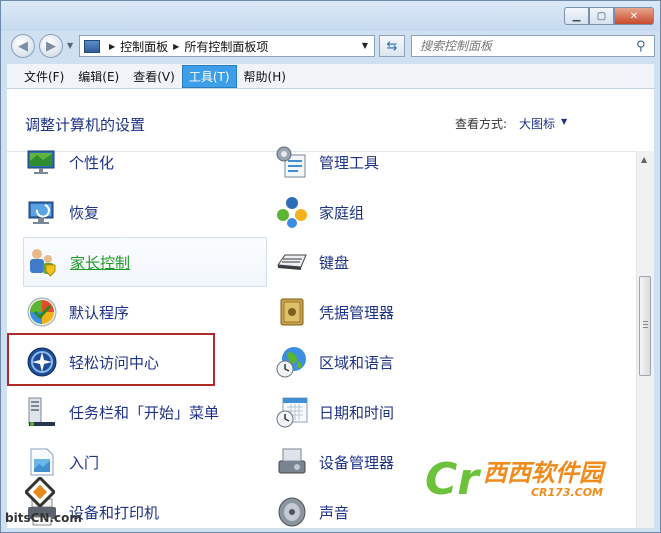 This screenshot has width=661, height=533. I want to click on back-button: ◀, so click(23, 46).